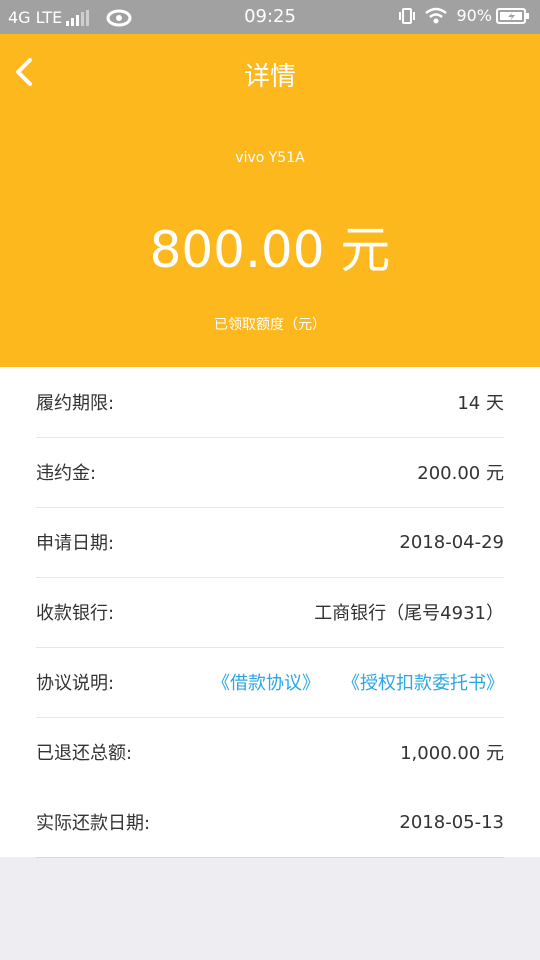 Image resolution: width=540 pixels, height=960 pixels. I want to click on page-title: 详情, so click(269, 77).